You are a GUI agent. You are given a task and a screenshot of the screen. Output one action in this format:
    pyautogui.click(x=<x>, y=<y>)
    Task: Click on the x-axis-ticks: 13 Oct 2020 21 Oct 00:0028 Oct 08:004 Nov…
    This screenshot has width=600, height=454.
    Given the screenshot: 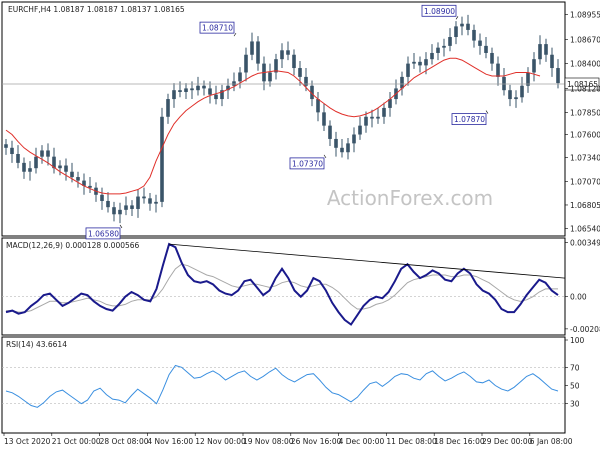 What is the action you would take?
    pyautogui.click(x=288, y=439)
    